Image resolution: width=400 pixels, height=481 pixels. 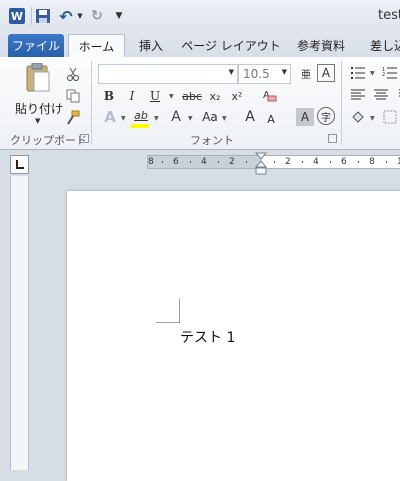 What do you see at coordinates (156, 118) in the screenshot?
I see `highlight-dropdown-icon: ▼` at bounding box center [156, 118].